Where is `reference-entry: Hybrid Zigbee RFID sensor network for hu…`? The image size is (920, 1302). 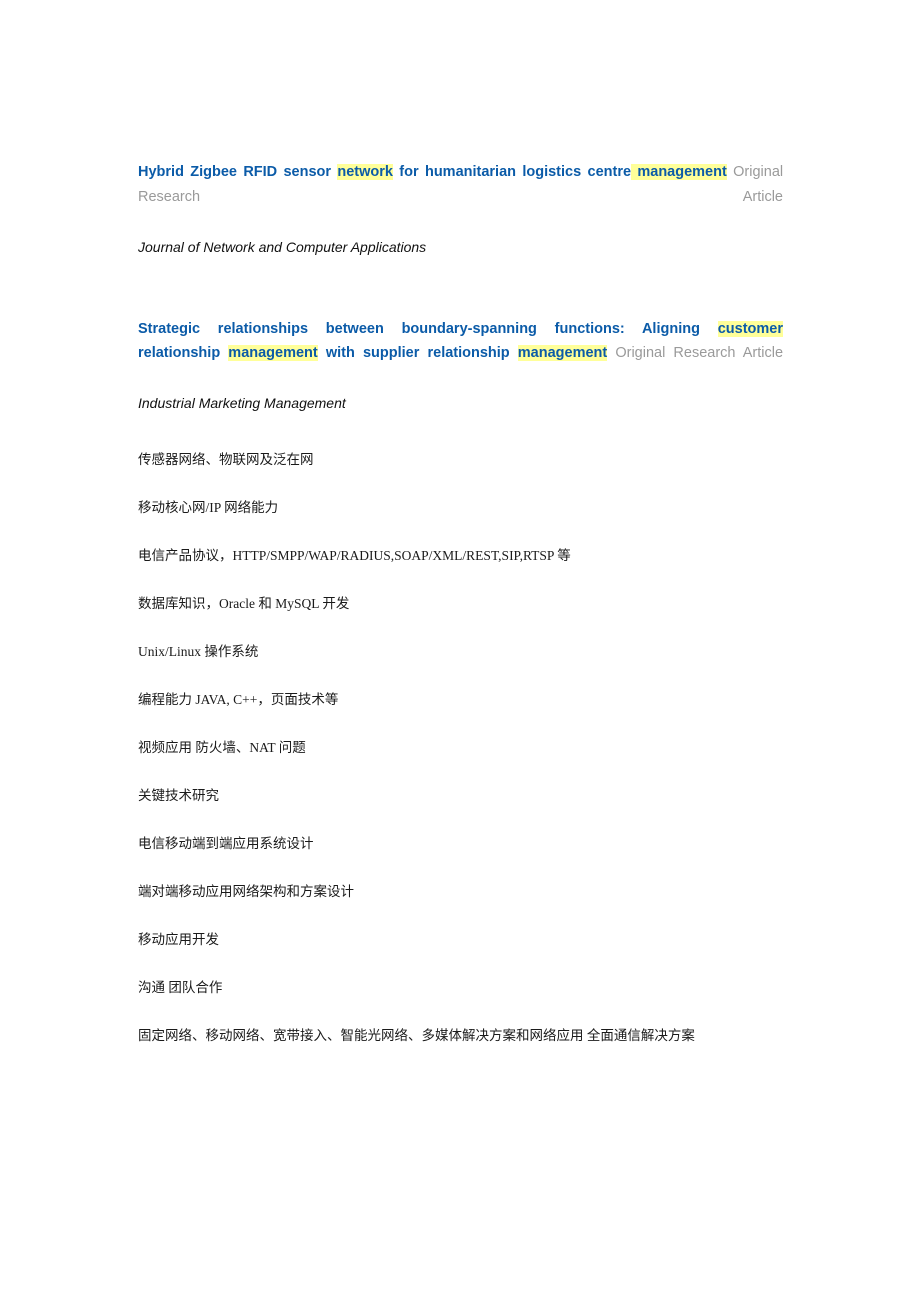
reference-entry: Hybrid Zigbee RFID sensor network for hu… is located at coordinates (460, 209).